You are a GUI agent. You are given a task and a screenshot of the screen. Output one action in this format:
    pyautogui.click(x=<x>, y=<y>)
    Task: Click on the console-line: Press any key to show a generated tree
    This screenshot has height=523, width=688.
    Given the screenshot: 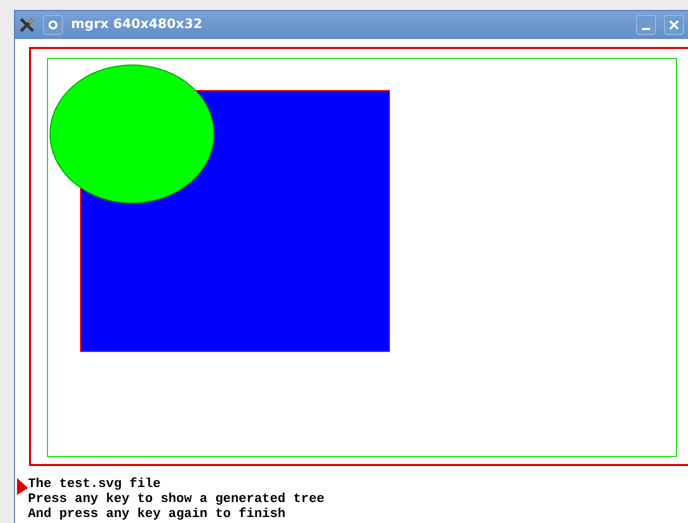 What is the action you would take?
    pyautogui.click(x=176, y=498)
    